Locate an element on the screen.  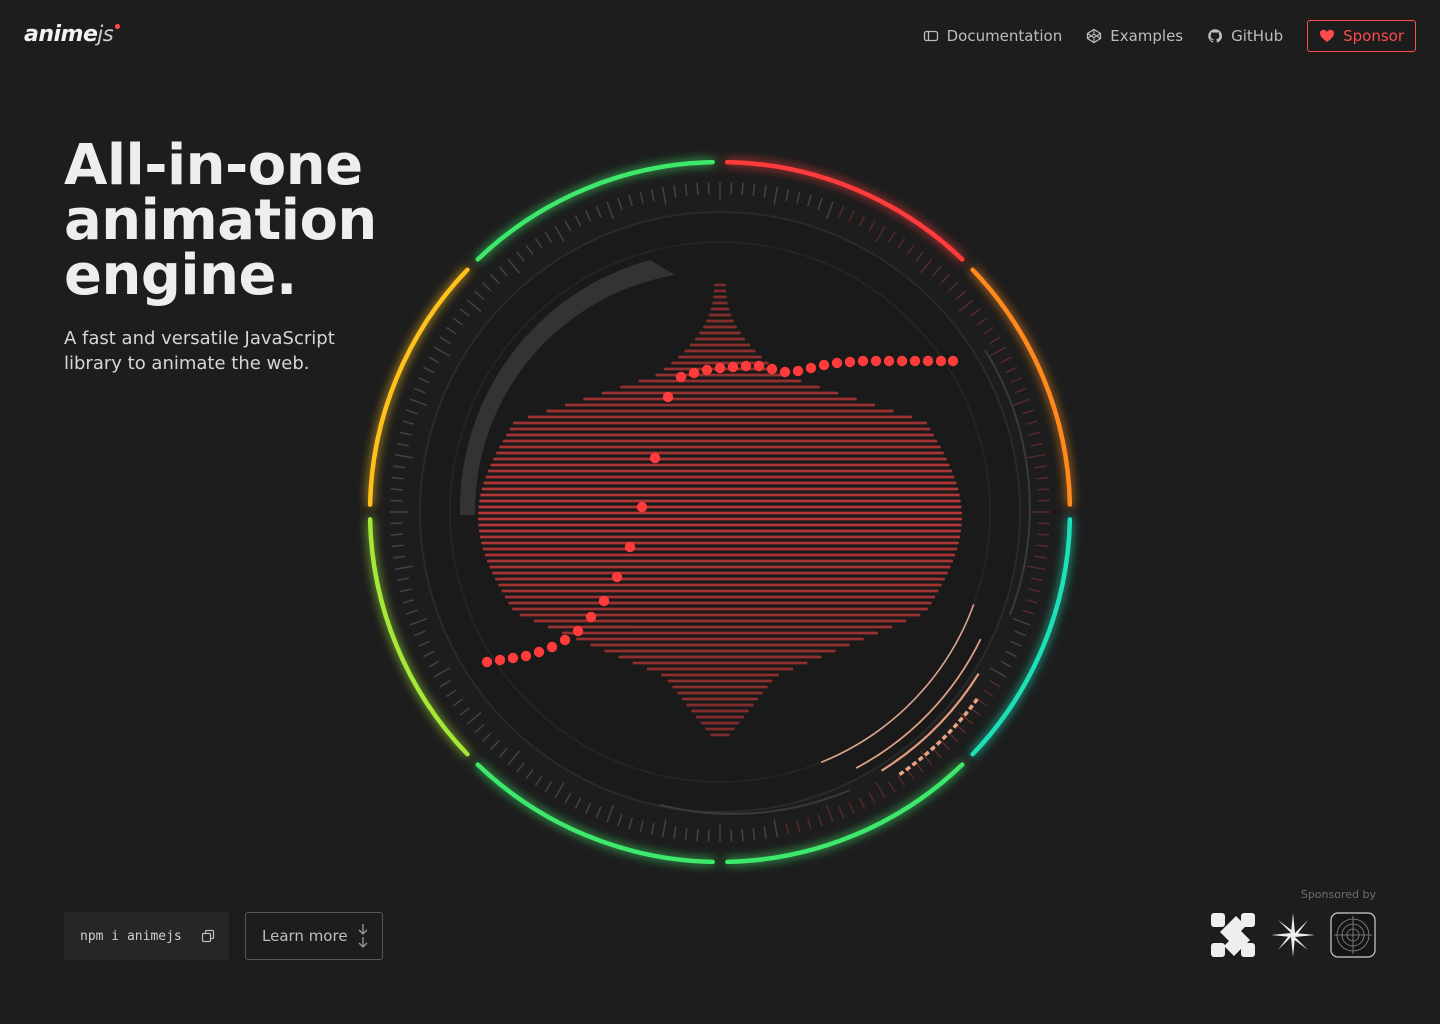
npm-install-copy: npm i animejs is located at coordinates (146, 936).